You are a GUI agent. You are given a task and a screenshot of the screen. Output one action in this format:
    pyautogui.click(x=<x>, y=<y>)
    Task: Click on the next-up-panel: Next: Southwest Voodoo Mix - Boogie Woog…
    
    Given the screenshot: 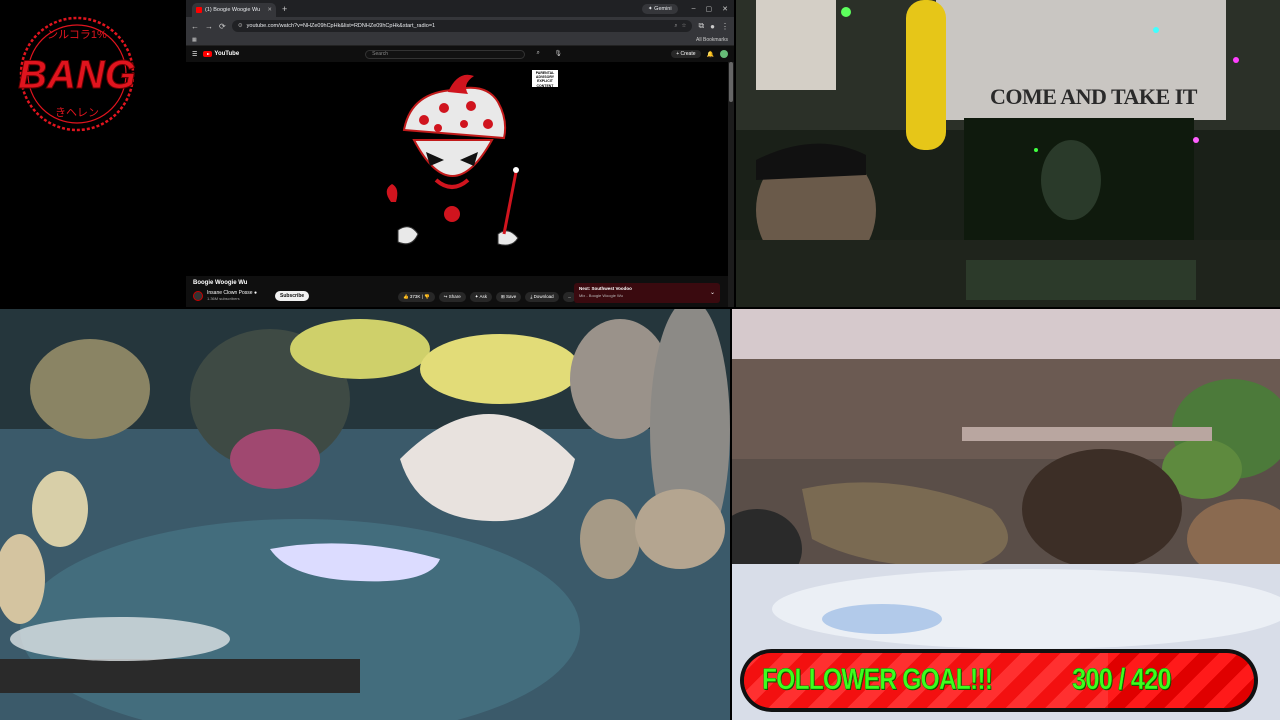 What is the action you would take?
    pyautogui.click(x=647, y=293)
    